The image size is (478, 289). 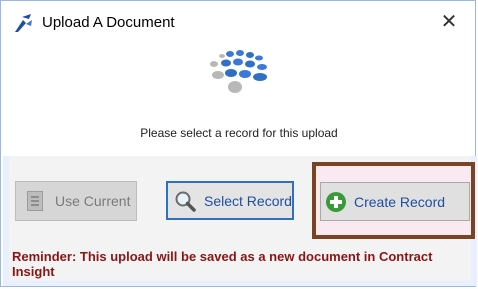 I want to click on select-prompt: Please select a record for this upload, so click(x=239, y=133).